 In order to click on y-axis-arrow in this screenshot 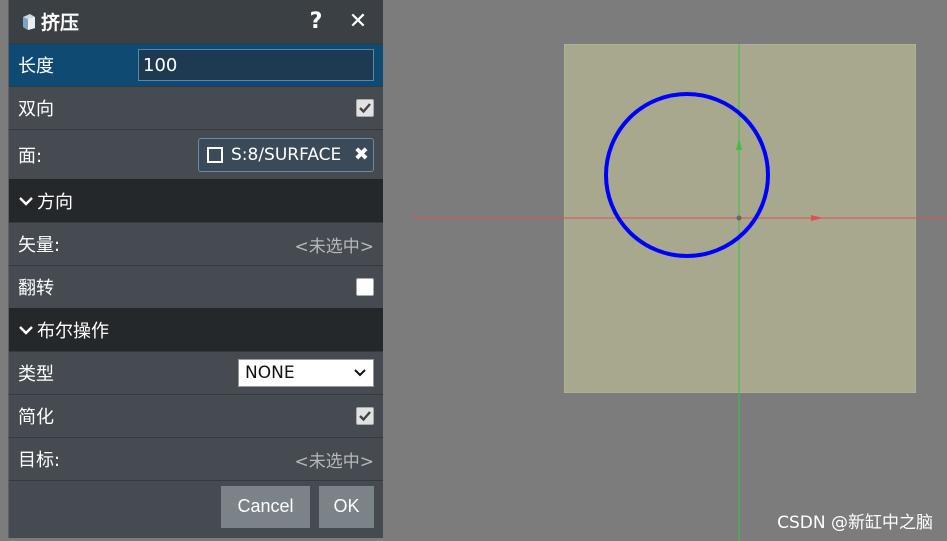, I will do `click(739, 144)`.